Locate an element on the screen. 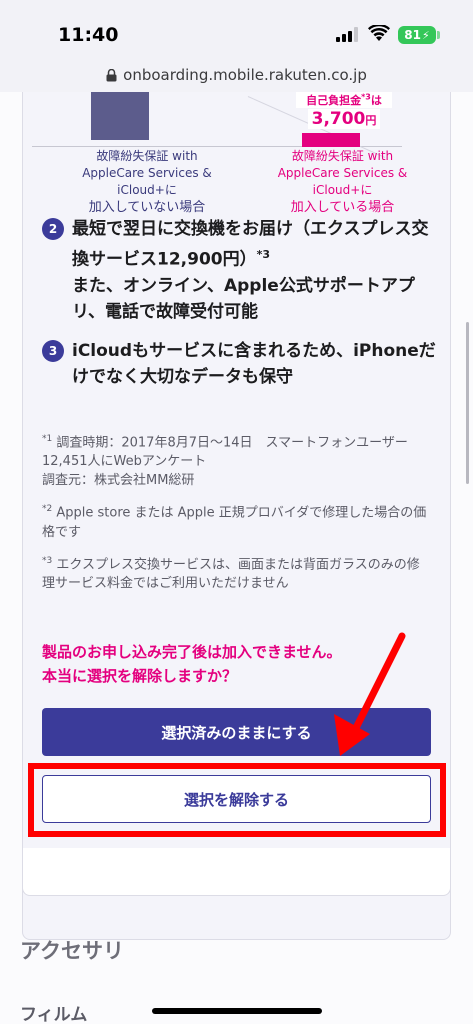 The image size is (473, 1024). lock-icon is located at coordinates (111, 74).